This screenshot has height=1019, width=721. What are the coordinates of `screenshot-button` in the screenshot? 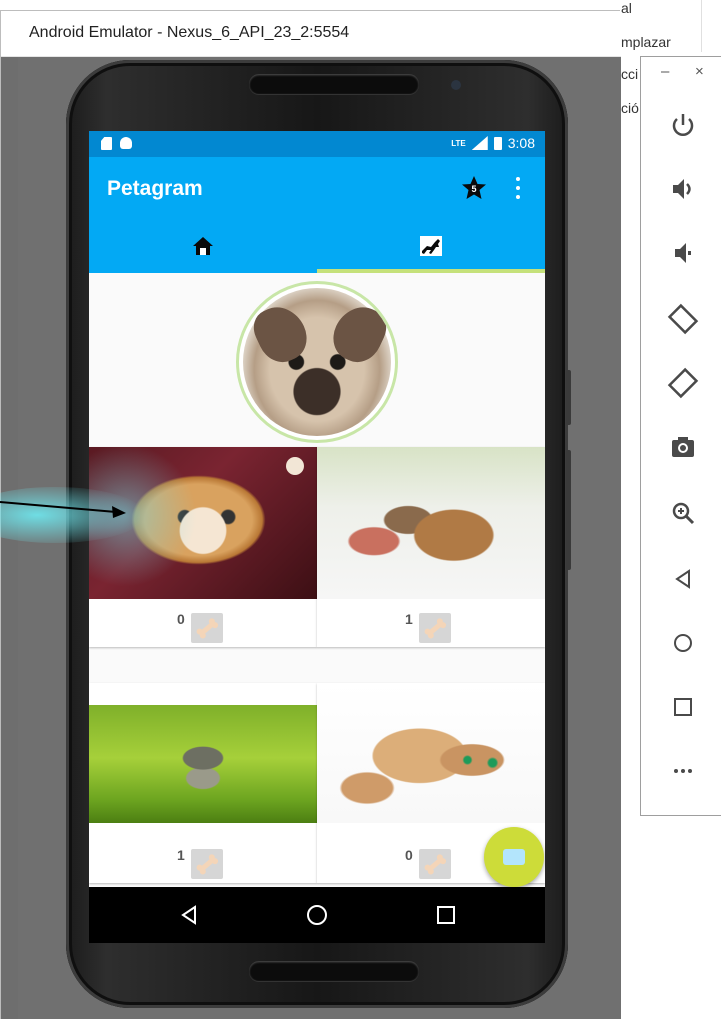 It's located at (683, 447).